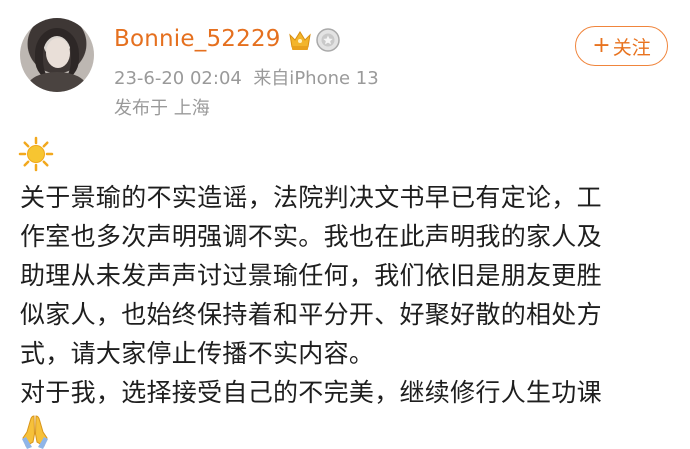 This screenshot has height=449, width=690. I want to click on post-meta: 23-6-20 02:04 来自iPhone 13, so click(246, 77).